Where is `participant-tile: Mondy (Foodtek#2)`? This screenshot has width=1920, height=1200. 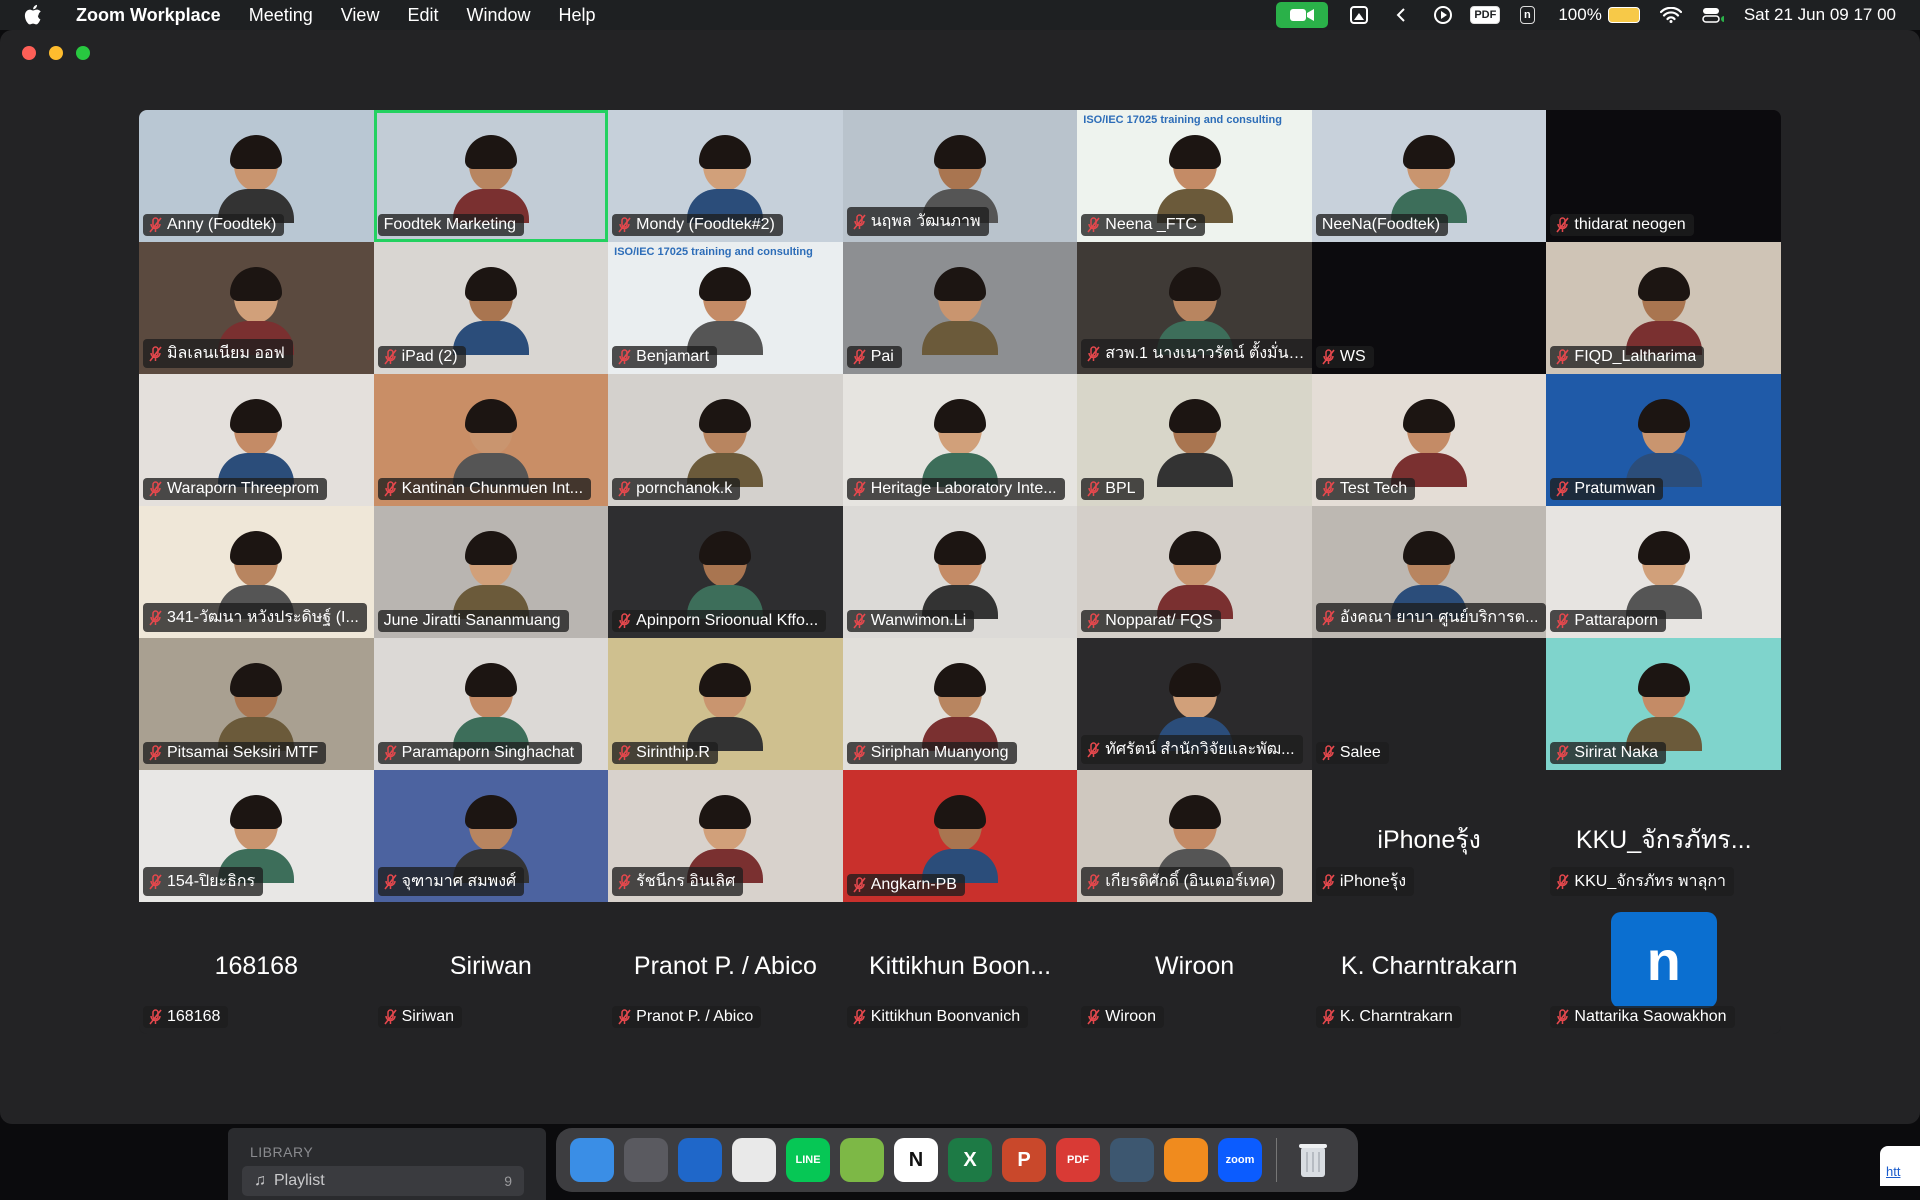
participant-tile: Mondy (Foodtek#2) is located at coordinates (725, 176).